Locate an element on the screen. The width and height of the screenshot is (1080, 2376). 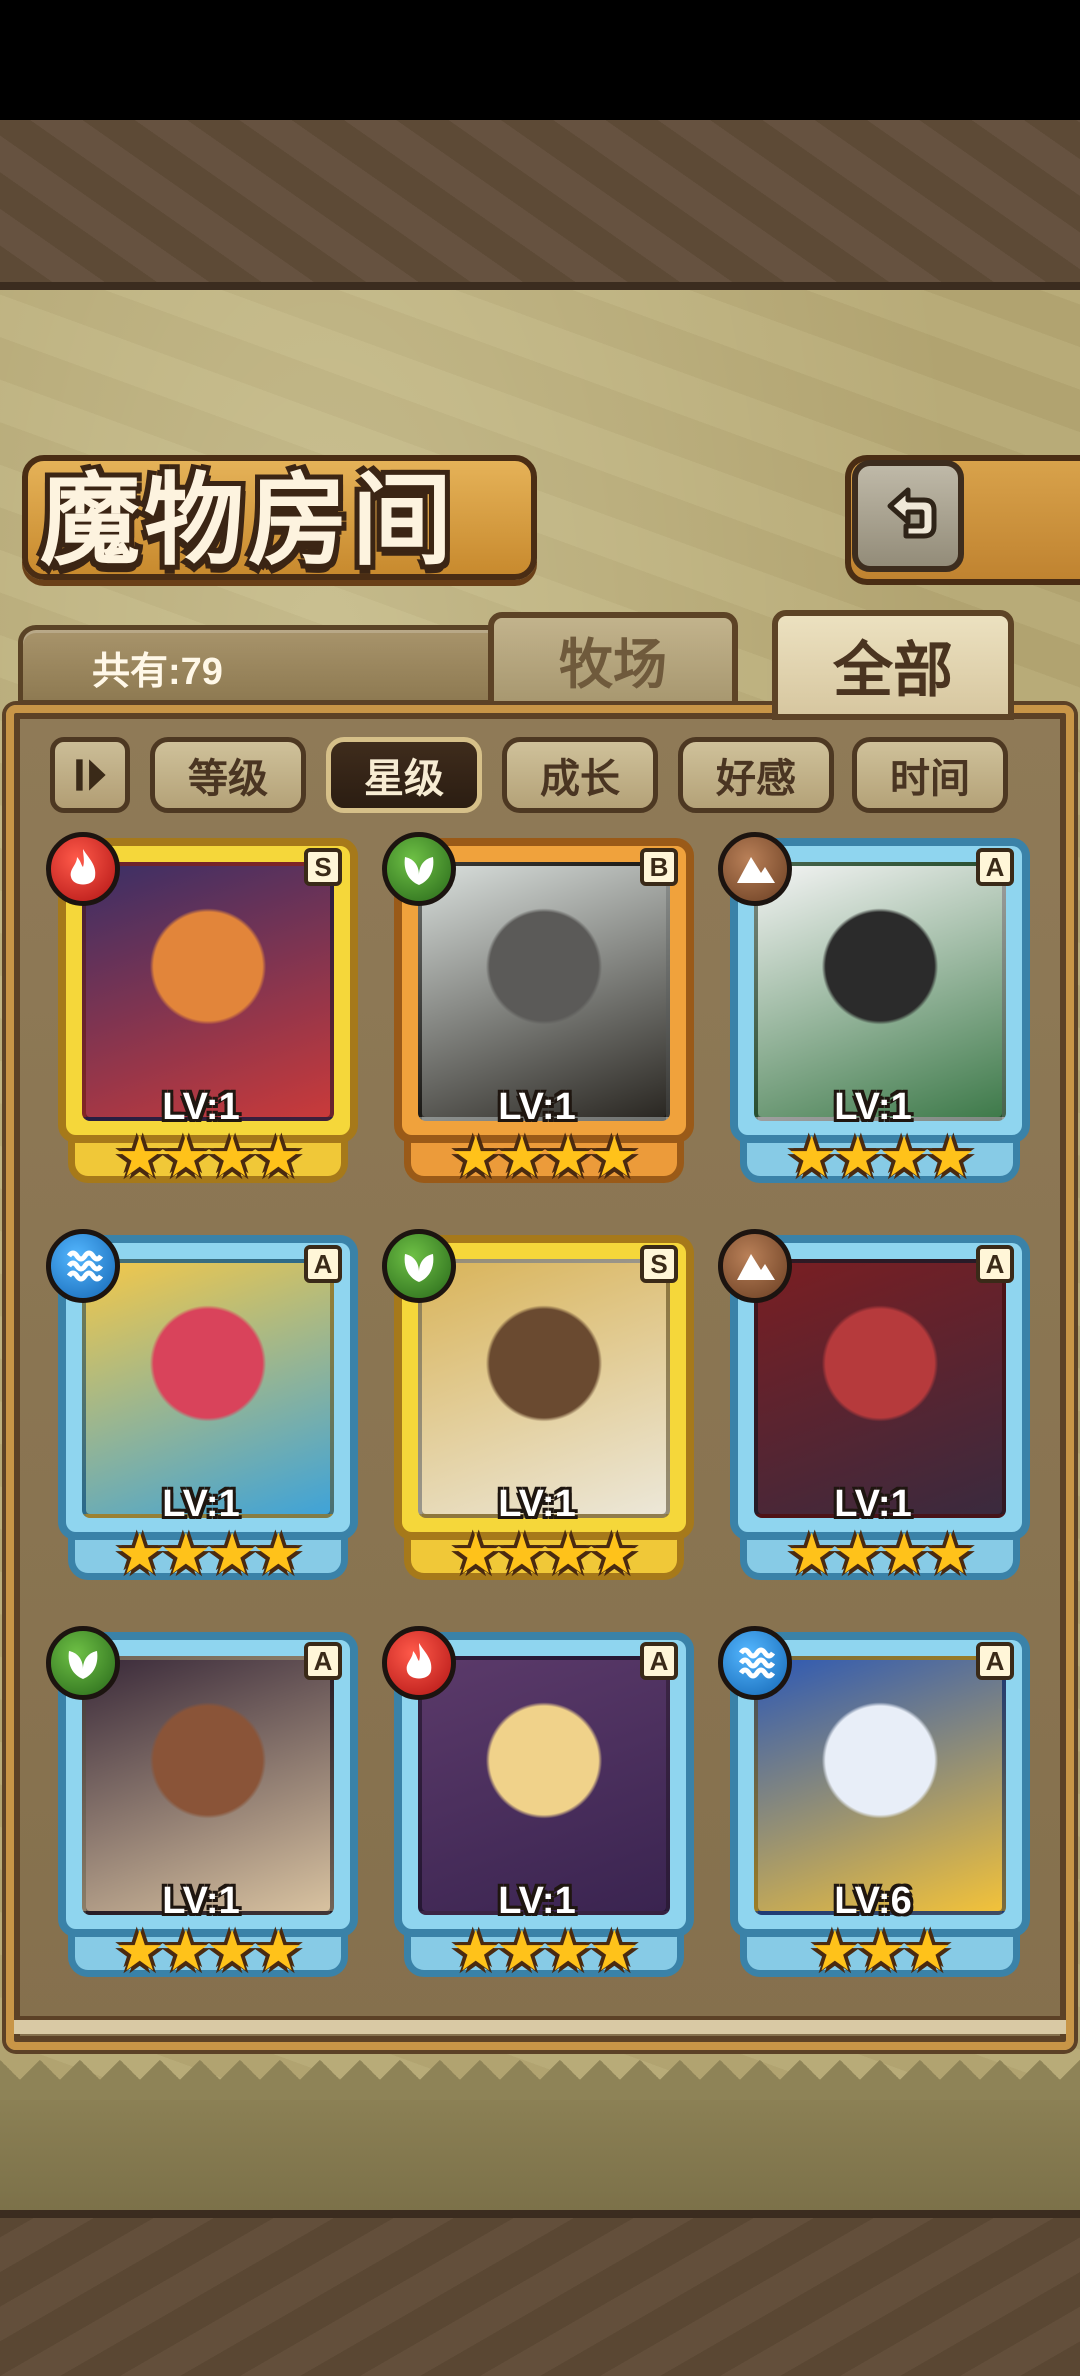
status-bar is located at coordinates (540, 60).